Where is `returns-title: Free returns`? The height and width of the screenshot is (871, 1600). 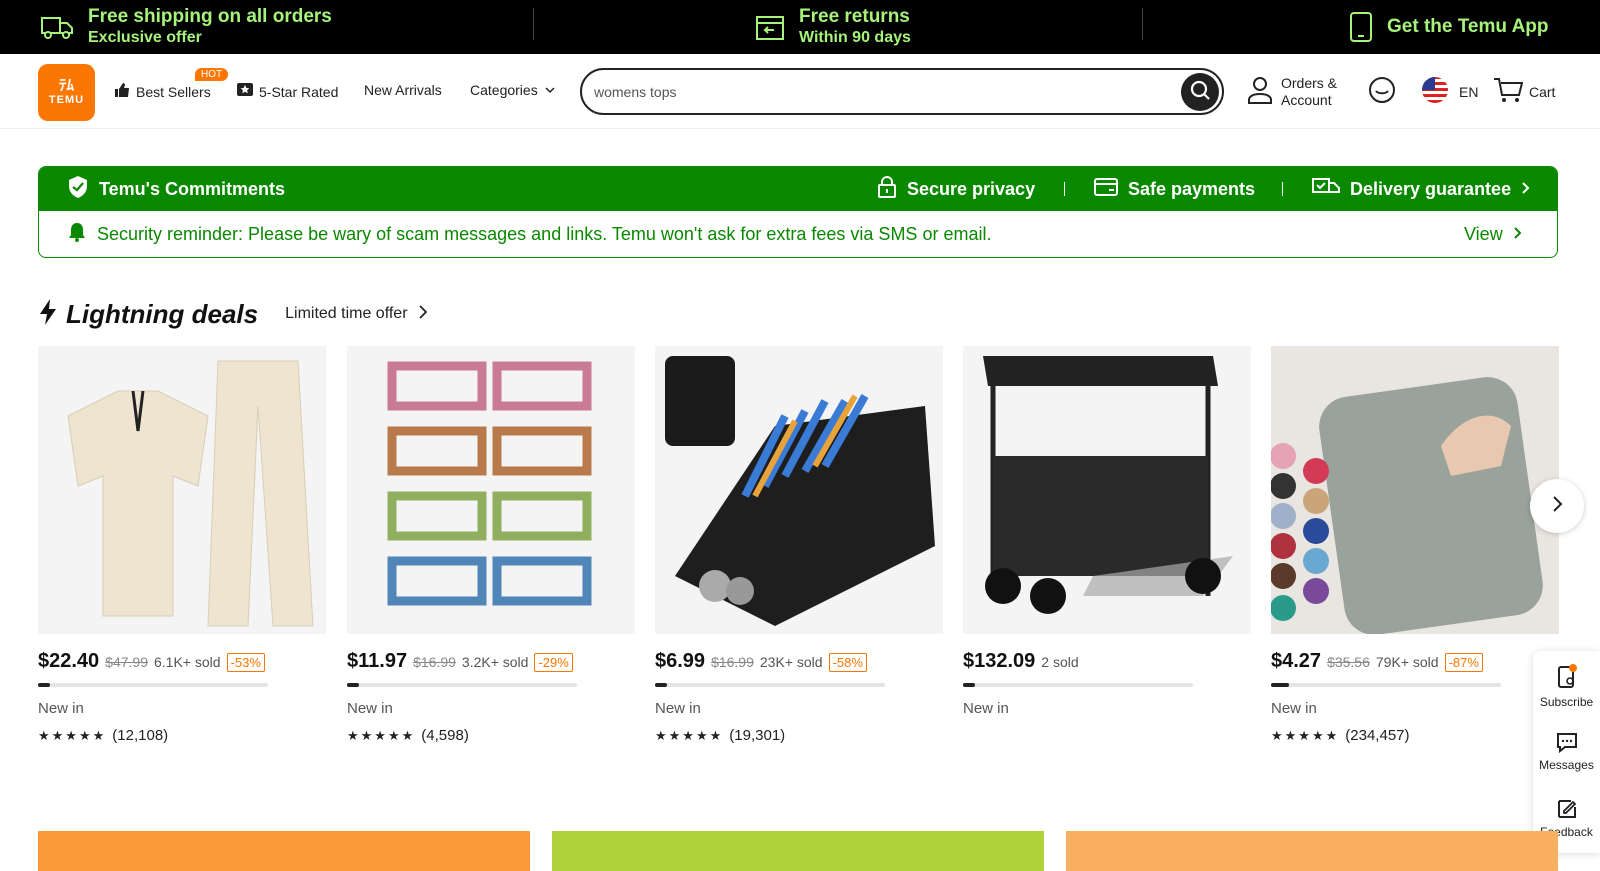
returns-title: Free returns is located at coordinates (854, 16).